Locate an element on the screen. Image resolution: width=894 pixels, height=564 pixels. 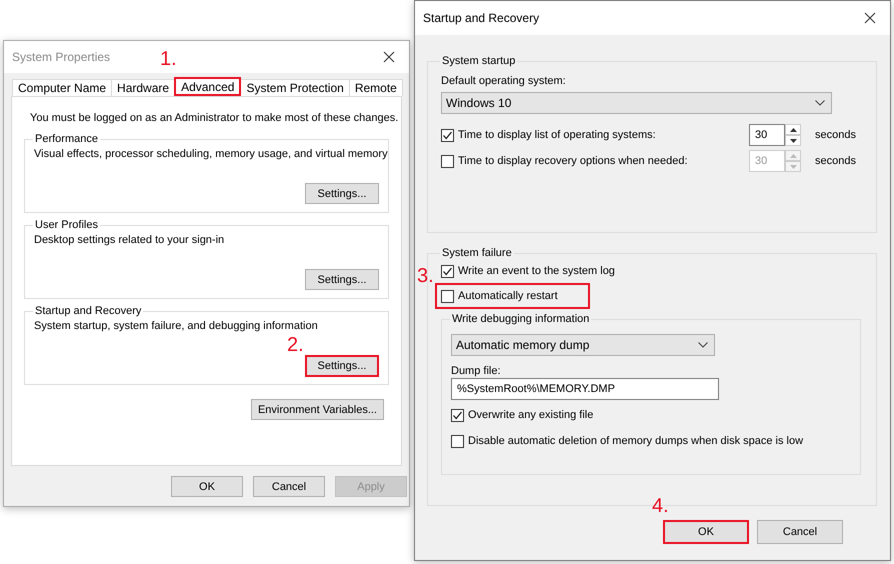
group-title: System failure is located at coordinates (477, 253).